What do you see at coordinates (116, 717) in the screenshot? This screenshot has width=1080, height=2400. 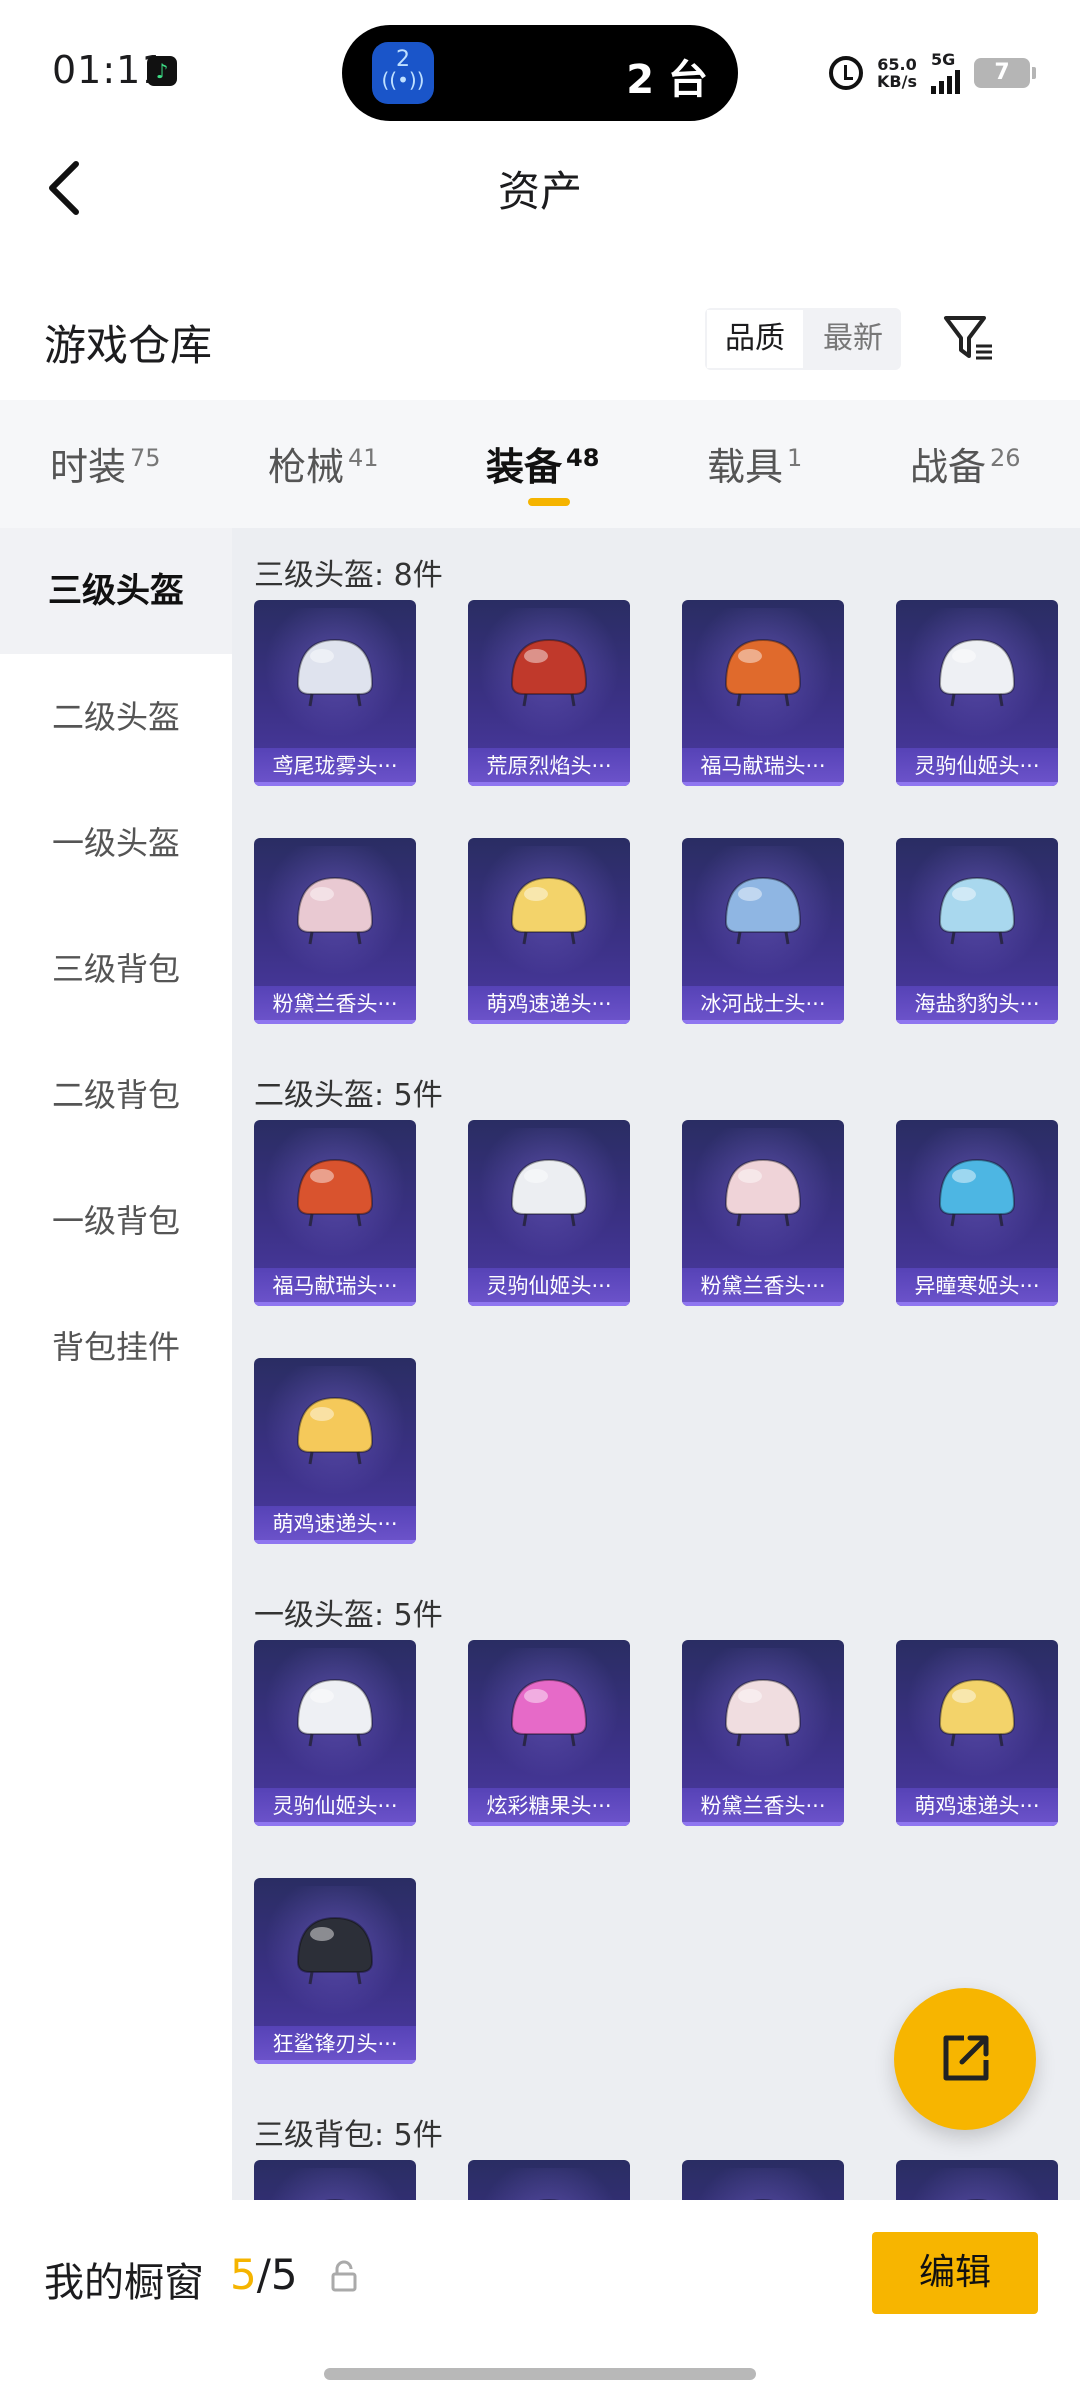 I see `sidebar-item-level2-helmet: 二级头盔` at bounding box center [116, 717].